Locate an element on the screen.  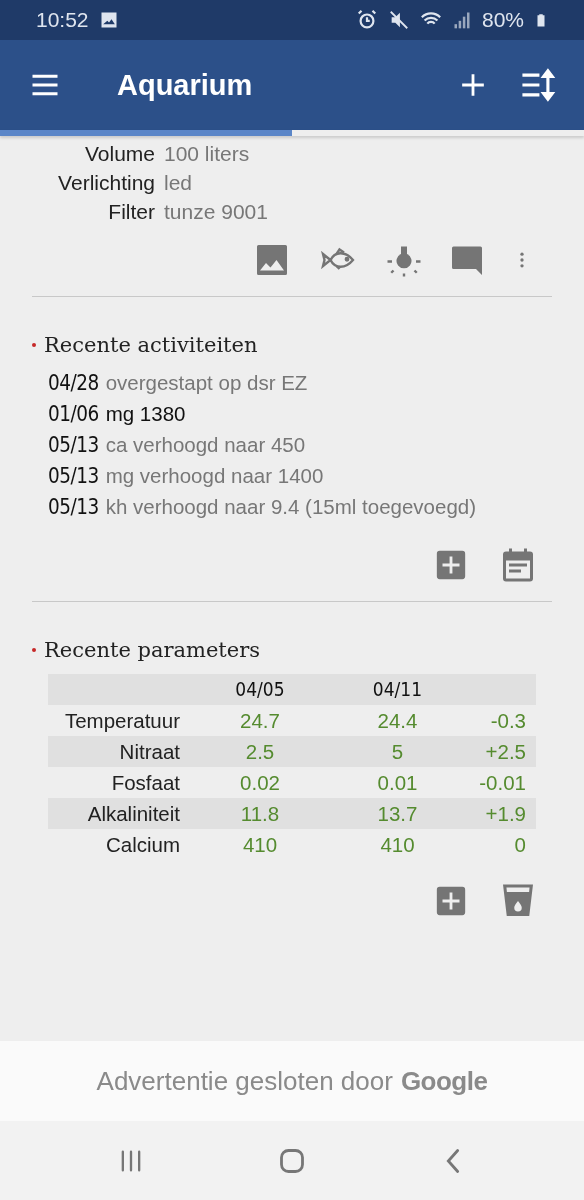
parameter-value: 0.02 is located at coordinates (260, 783).